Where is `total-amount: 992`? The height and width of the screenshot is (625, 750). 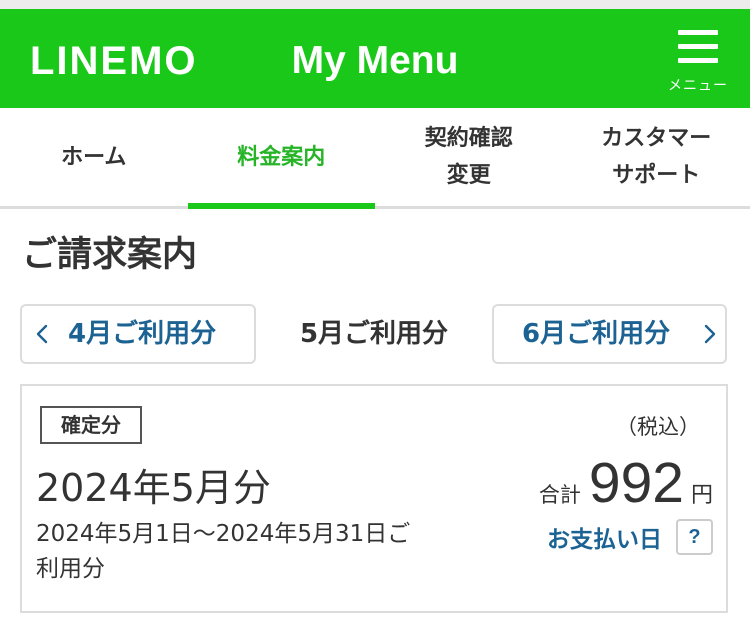
total-amount: 992 is located at coordinates (636, 483).